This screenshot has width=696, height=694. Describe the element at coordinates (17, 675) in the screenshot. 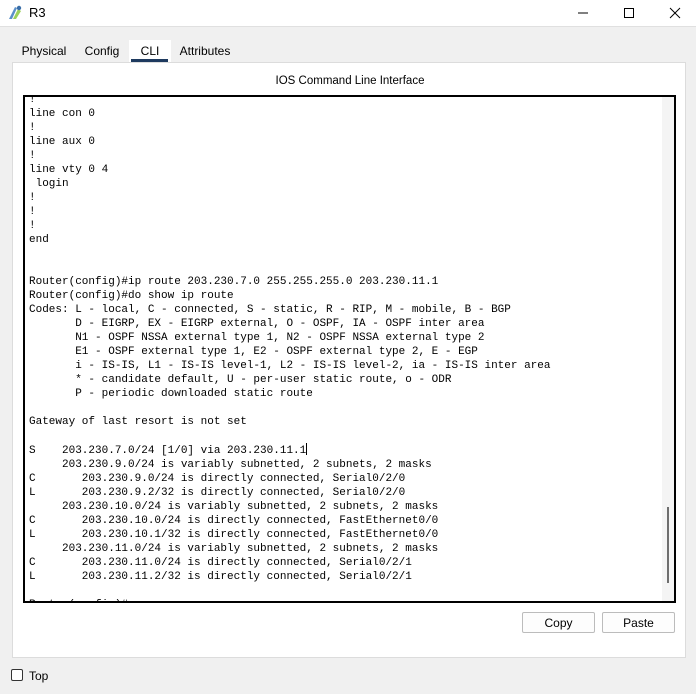

I see `top-checkbox` at that location.